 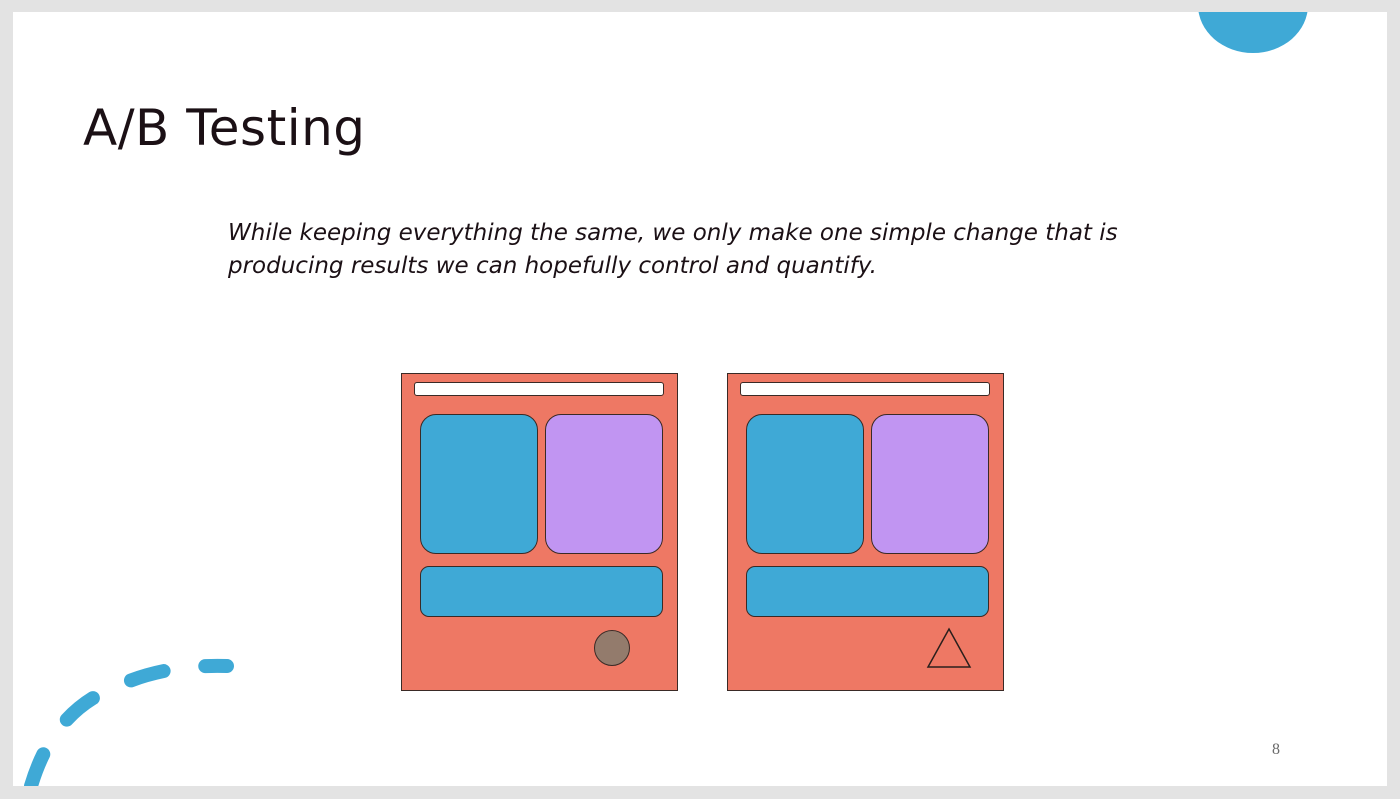 I want to click on slide-page-number: 8, so click(x=1276, y=749).